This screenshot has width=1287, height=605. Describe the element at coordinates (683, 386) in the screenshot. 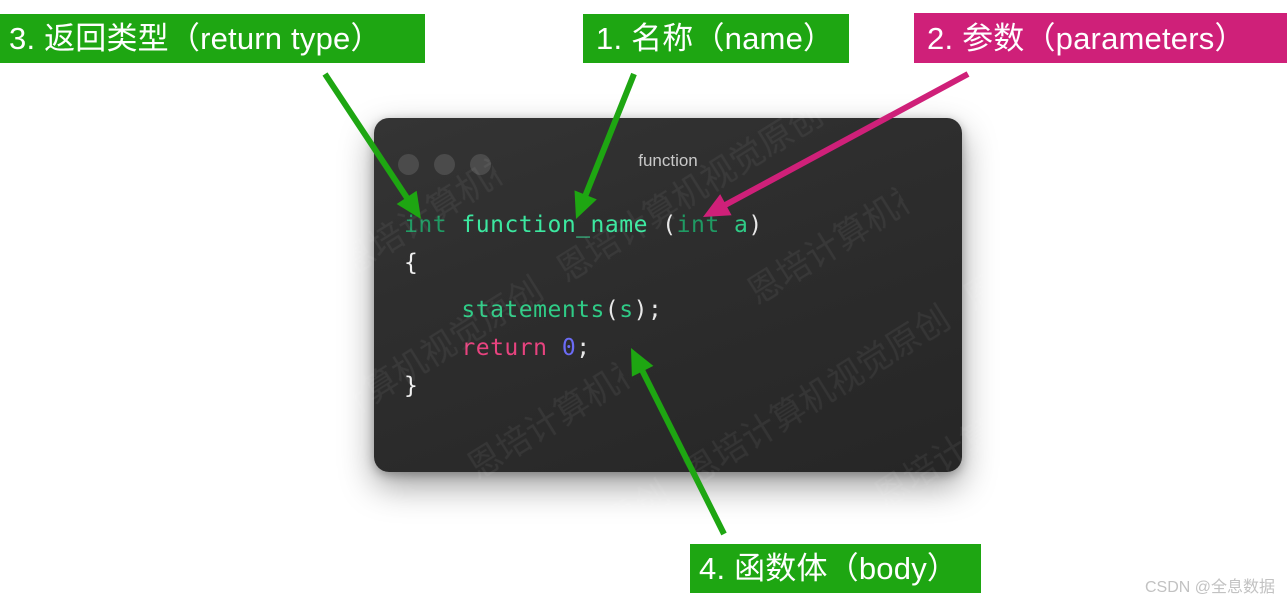

I see `code-line-close-brace: }` at that location.